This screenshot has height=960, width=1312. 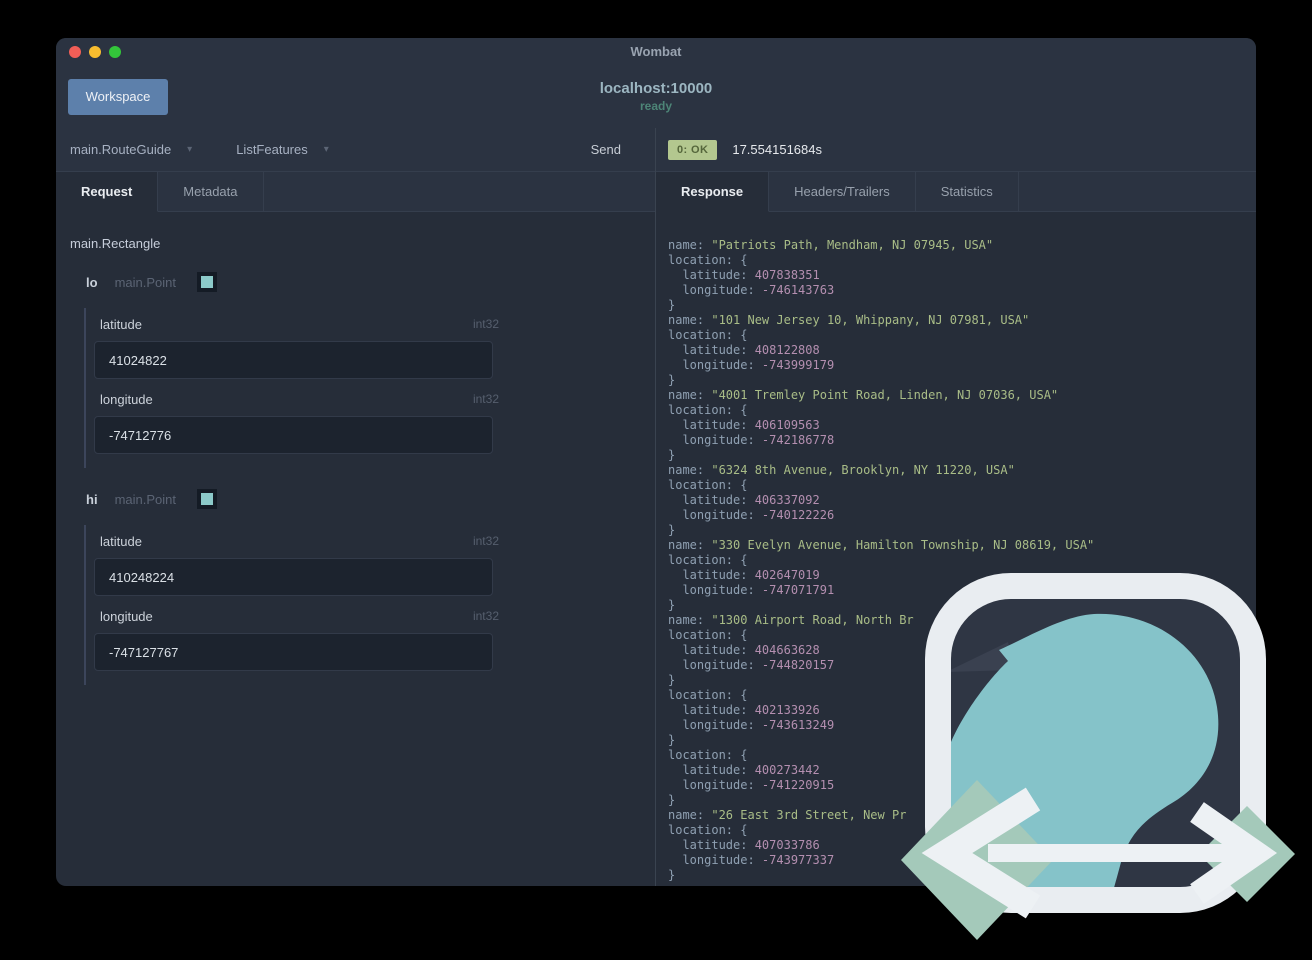 I want to click on response-token: "Patriots Path, Mendham, NJ 07945, USA", so click(x=852, y=245).